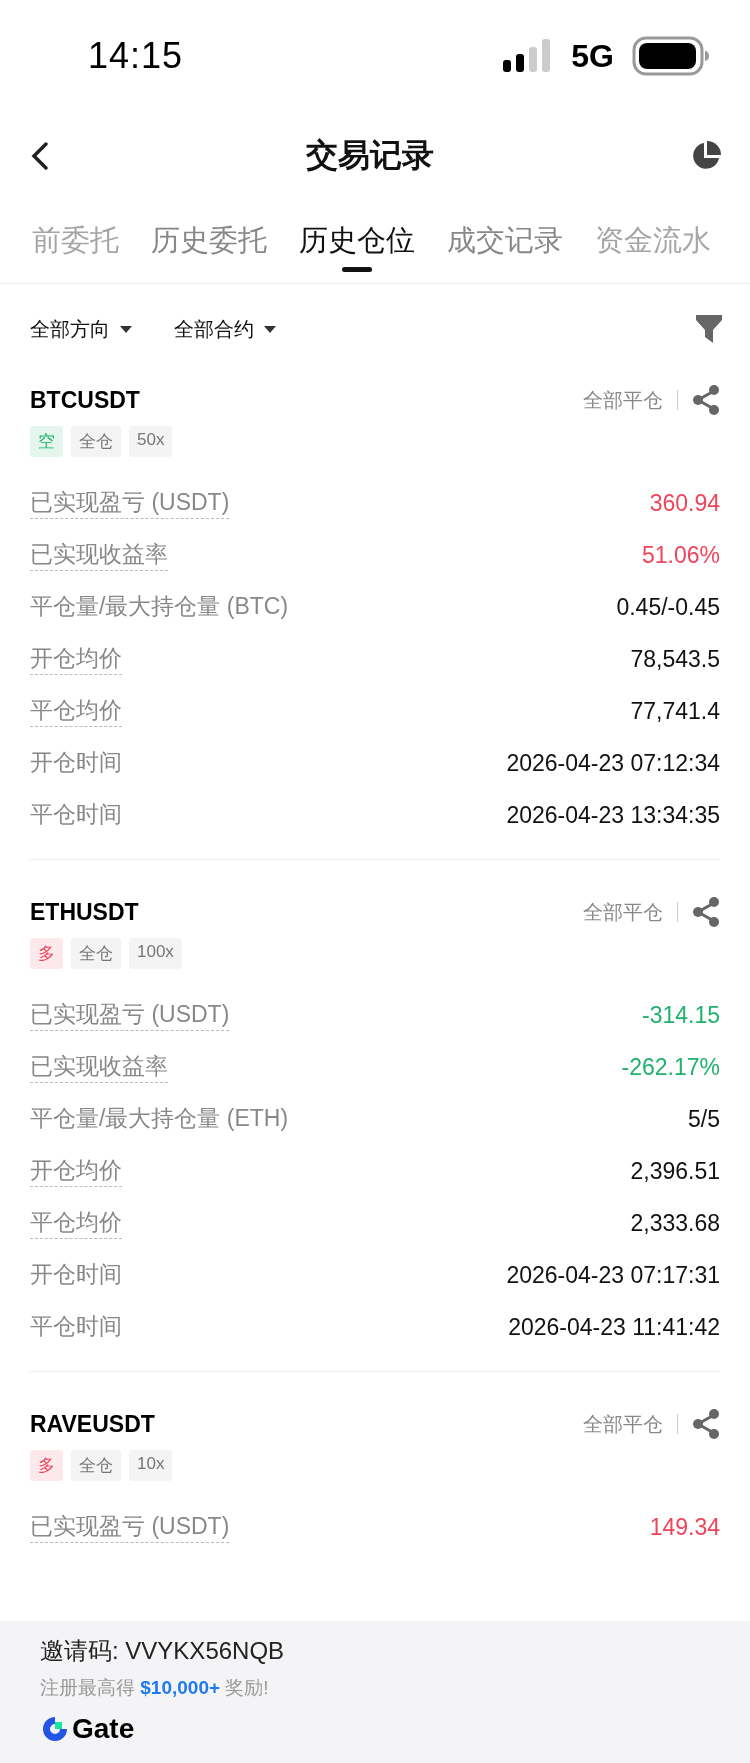  Describe the element at coordinates (46, 441) in the screenshot. I see `side-tag: 空` at that location.